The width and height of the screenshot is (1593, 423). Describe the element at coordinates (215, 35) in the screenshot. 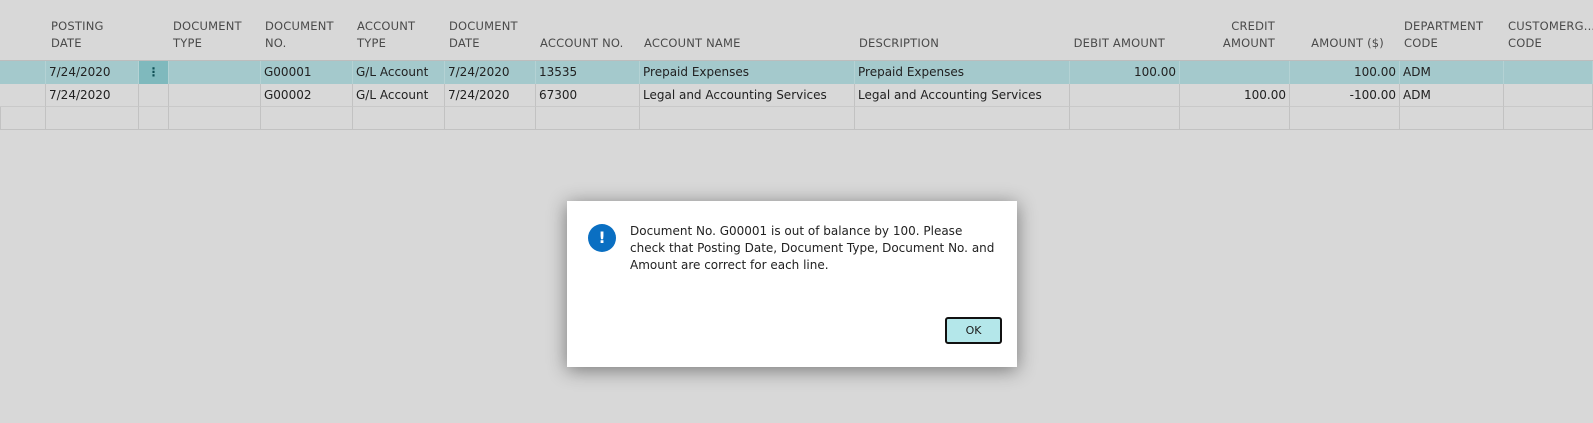

I see `col-header-document-type: Document Type` at that location.